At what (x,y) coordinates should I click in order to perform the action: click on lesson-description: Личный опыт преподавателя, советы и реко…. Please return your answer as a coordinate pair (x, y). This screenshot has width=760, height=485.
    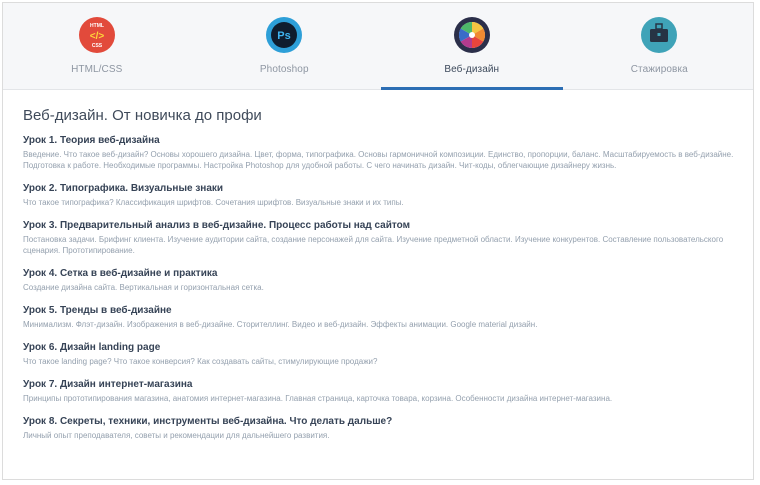
    Looking at the image, I should click on (176, 435).